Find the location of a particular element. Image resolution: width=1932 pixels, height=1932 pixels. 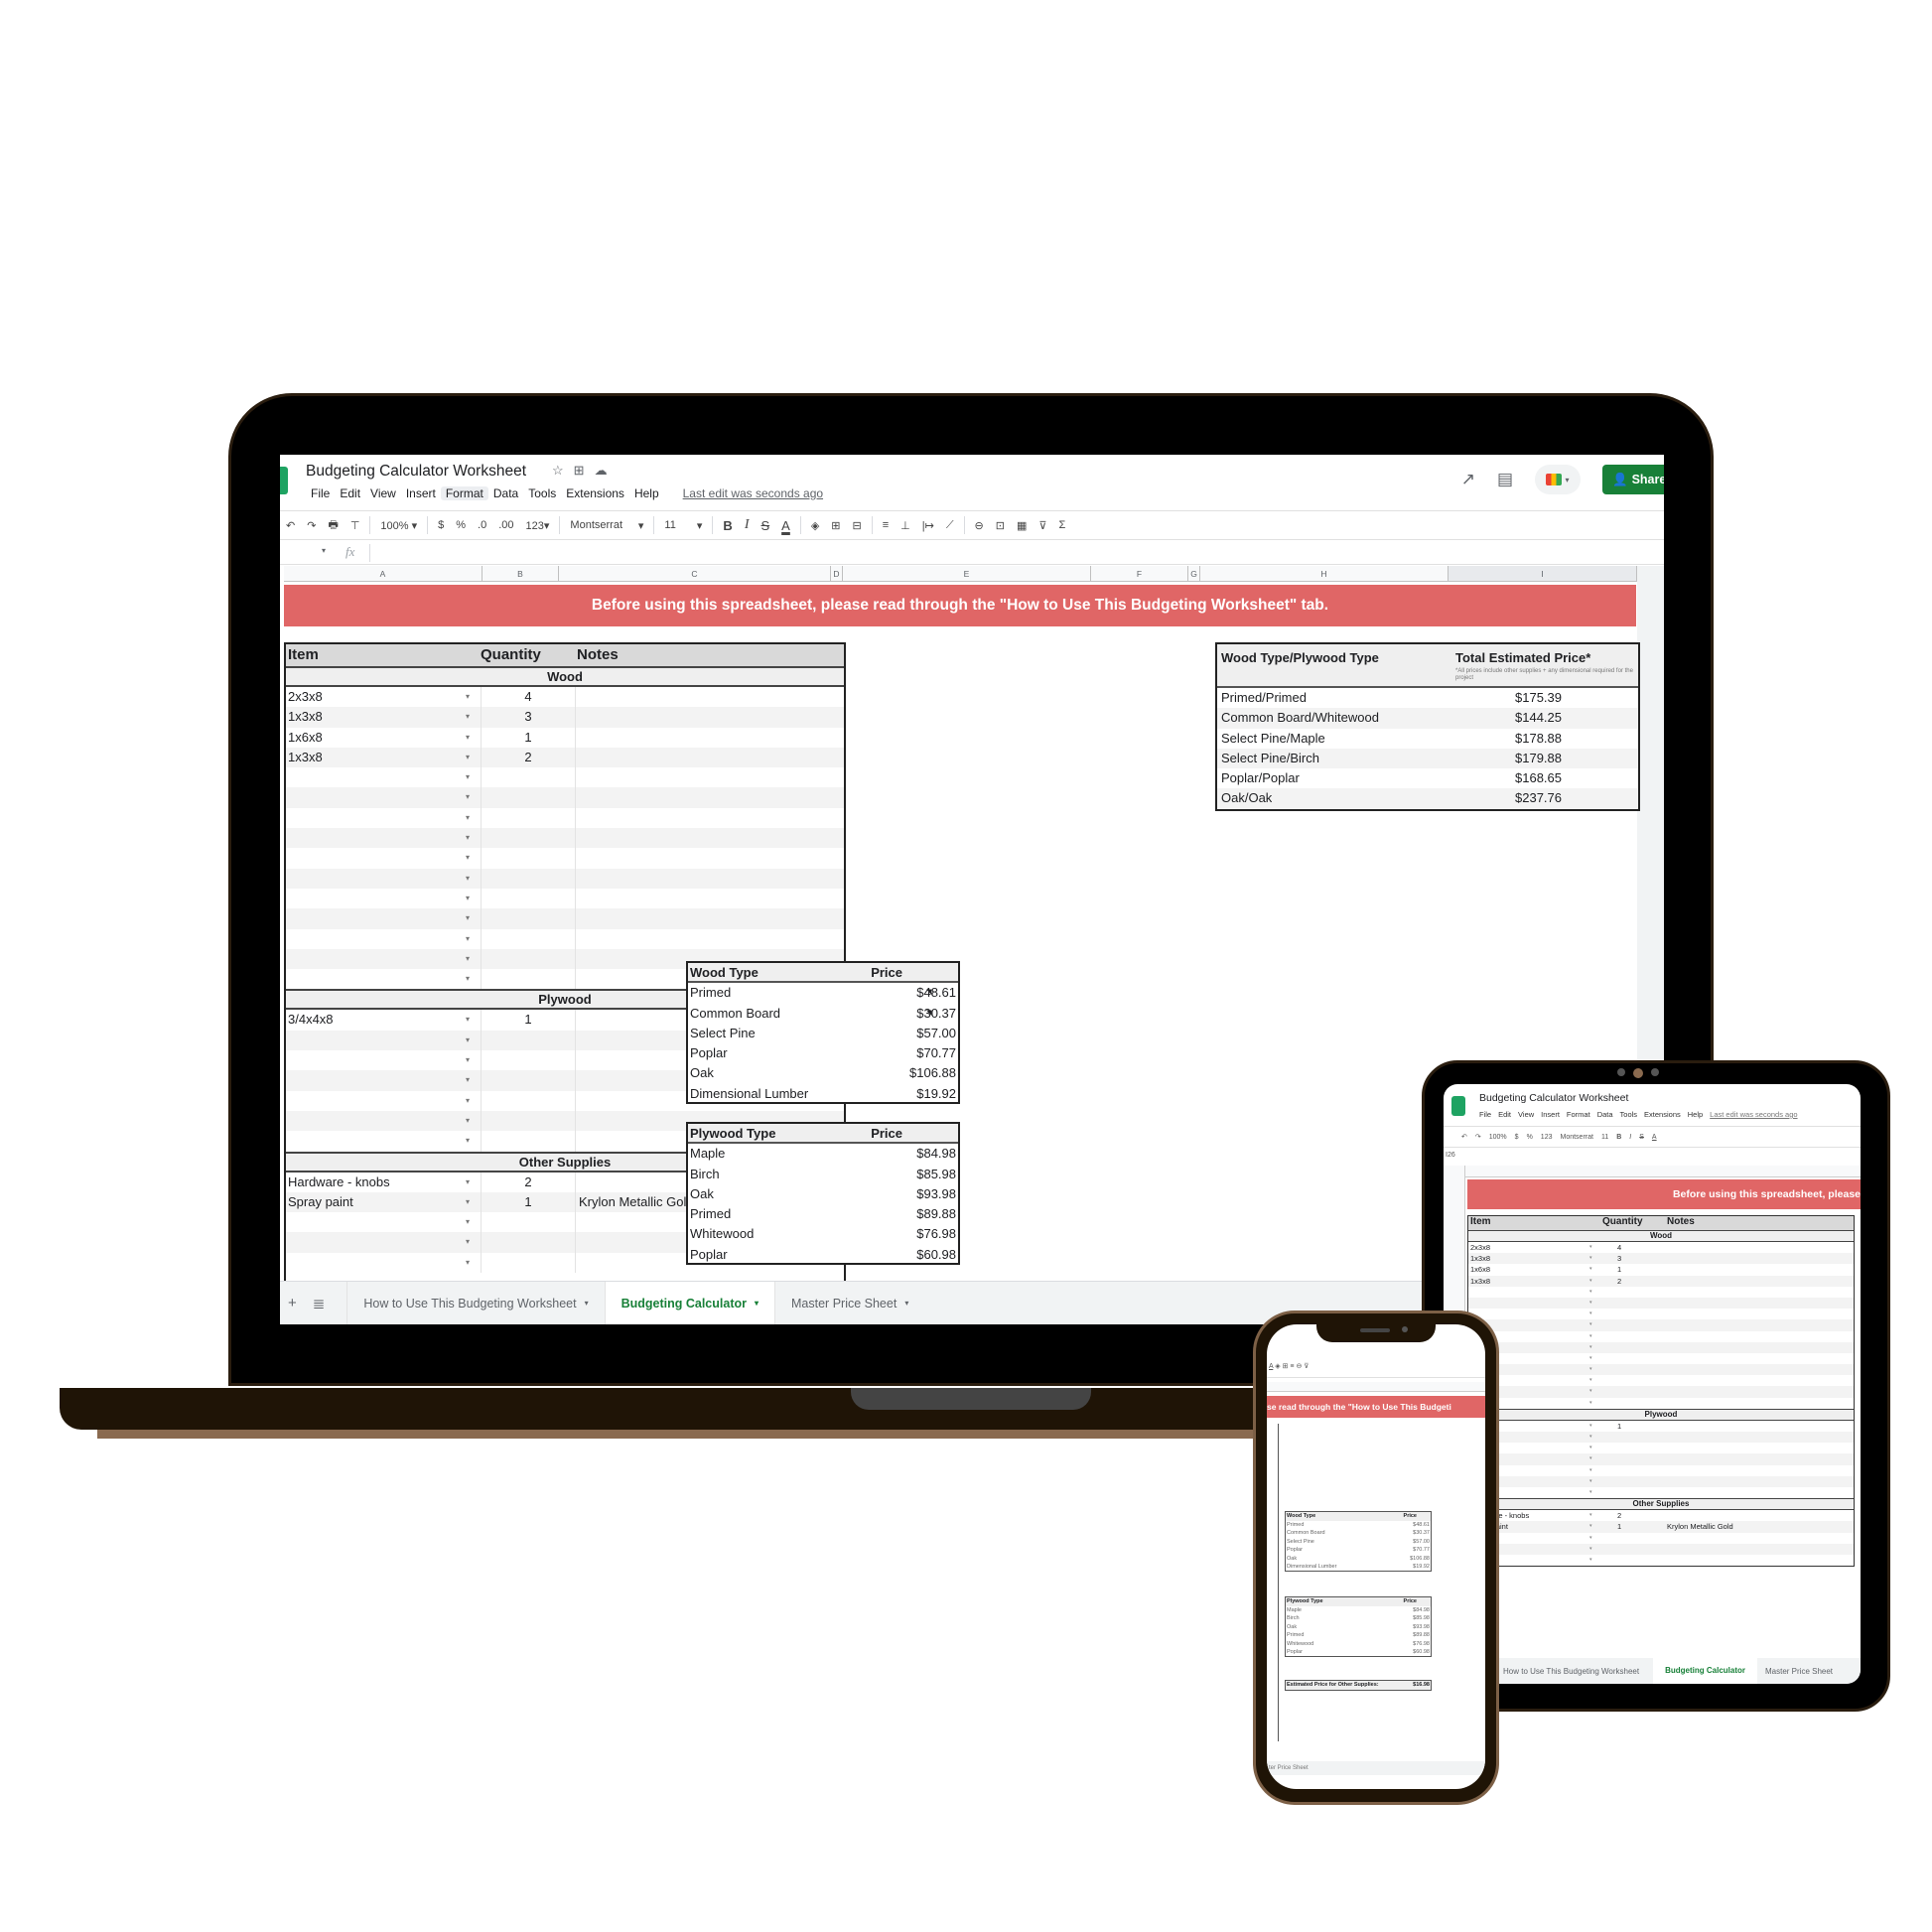

notes-cell: Krylon Metallic Gold is located at coordinates (1700, 1526).